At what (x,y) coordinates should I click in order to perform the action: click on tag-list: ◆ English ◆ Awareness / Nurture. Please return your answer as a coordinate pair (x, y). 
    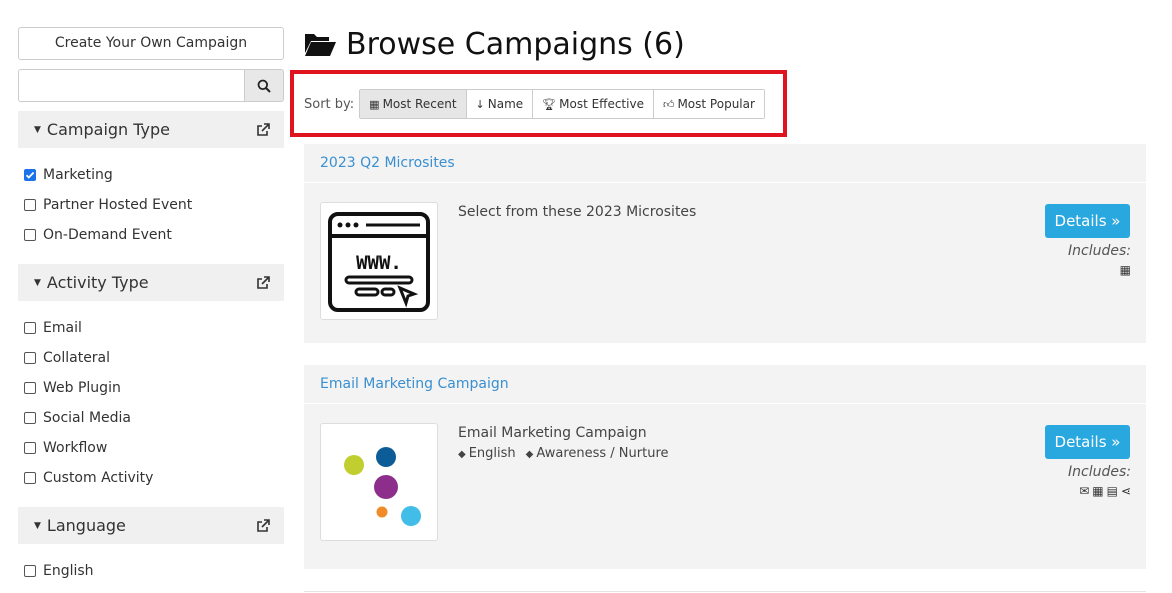
    Looking at the image, I should click on (563, 453).